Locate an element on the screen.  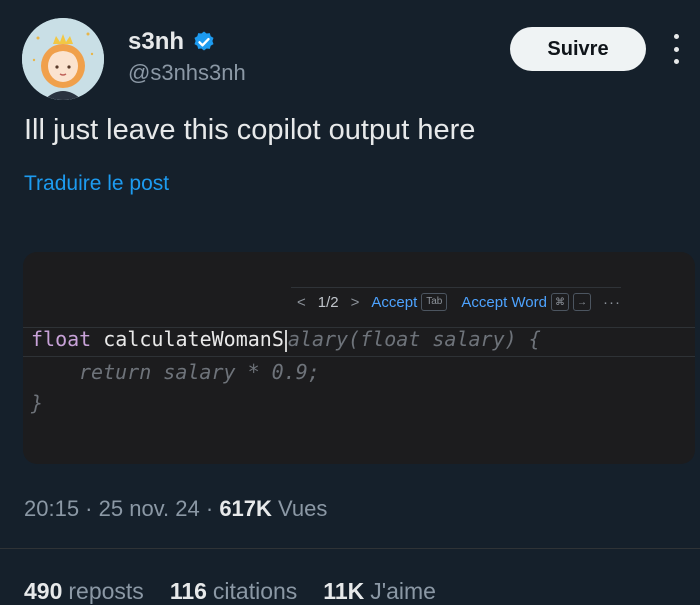
avatar-illustration is located at coordinates (63, 59).